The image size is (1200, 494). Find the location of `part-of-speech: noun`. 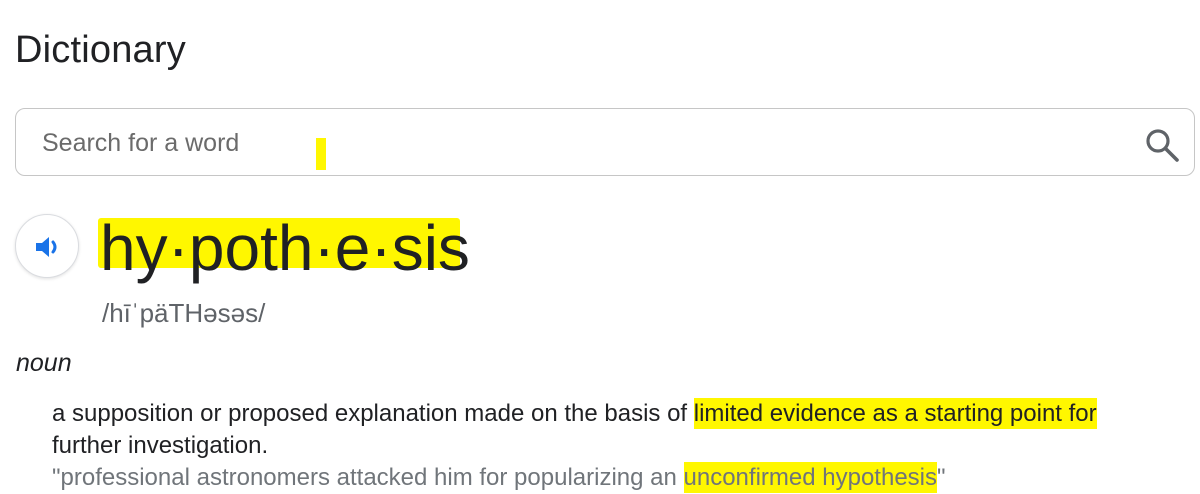

part-of-speech: noun is located at coordinates (44, 363).